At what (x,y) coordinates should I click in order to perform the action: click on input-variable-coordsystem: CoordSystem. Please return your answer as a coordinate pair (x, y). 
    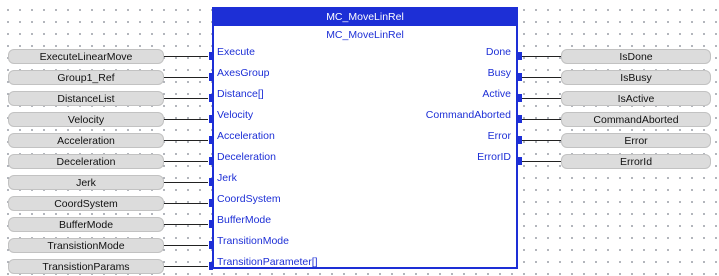
    Looking at the image, I should click on (86, 203).